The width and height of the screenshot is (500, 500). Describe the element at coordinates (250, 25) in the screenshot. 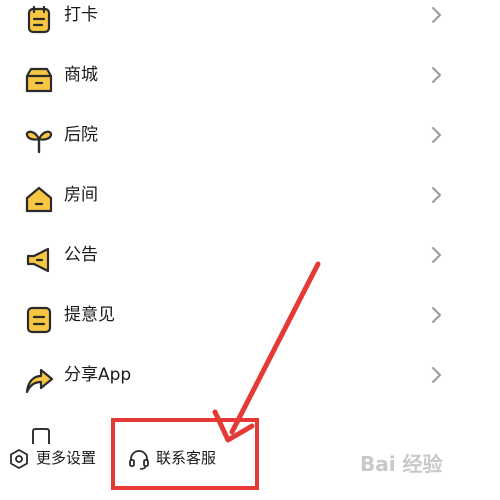

I see `menu-item-checkin: 打卡` at that location.